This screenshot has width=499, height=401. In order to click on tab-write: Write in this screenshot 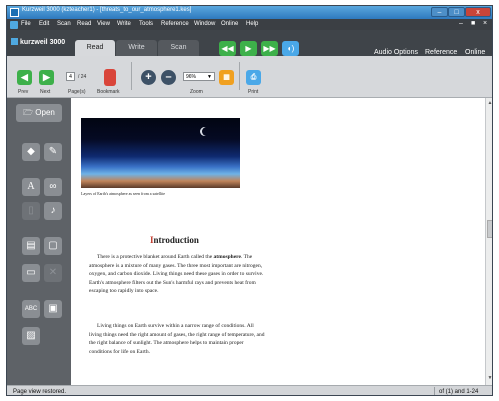, I will do `click(136, 48)`.